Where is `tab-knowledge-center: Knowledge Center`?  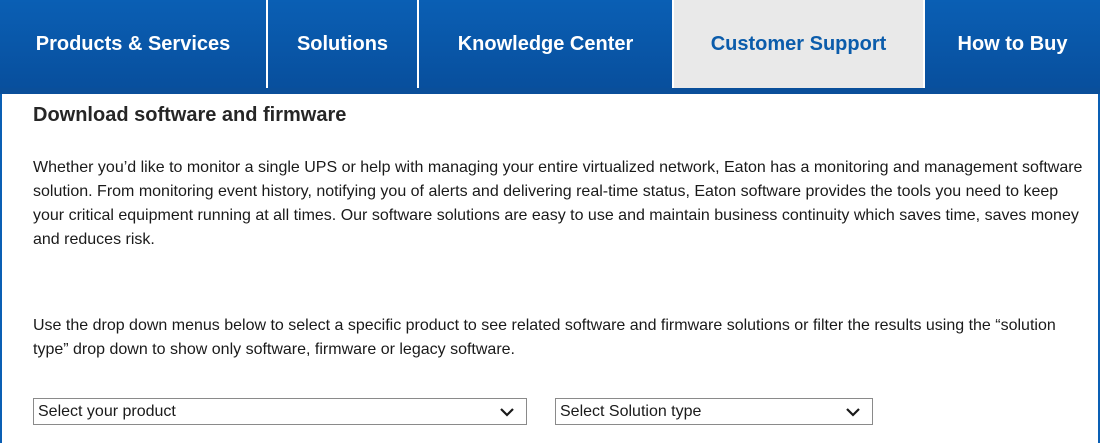 tab-knowledge-center: Knowledge Center is located at coordinates (546, 44).